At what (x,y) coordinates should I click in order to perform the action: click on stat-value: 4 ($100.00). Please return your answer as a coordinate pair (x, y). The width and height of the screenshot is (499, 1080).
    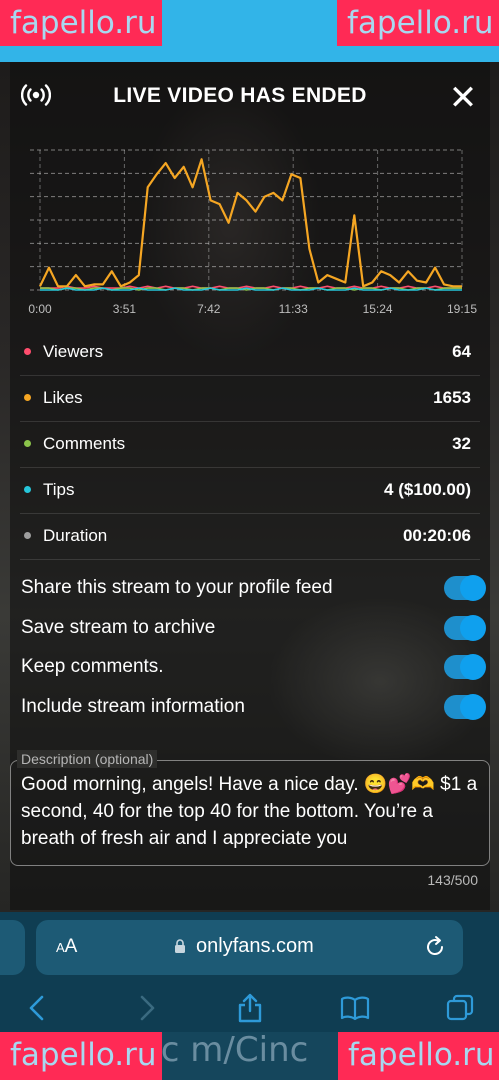
    Looking at the image, I should click on (427, 489).